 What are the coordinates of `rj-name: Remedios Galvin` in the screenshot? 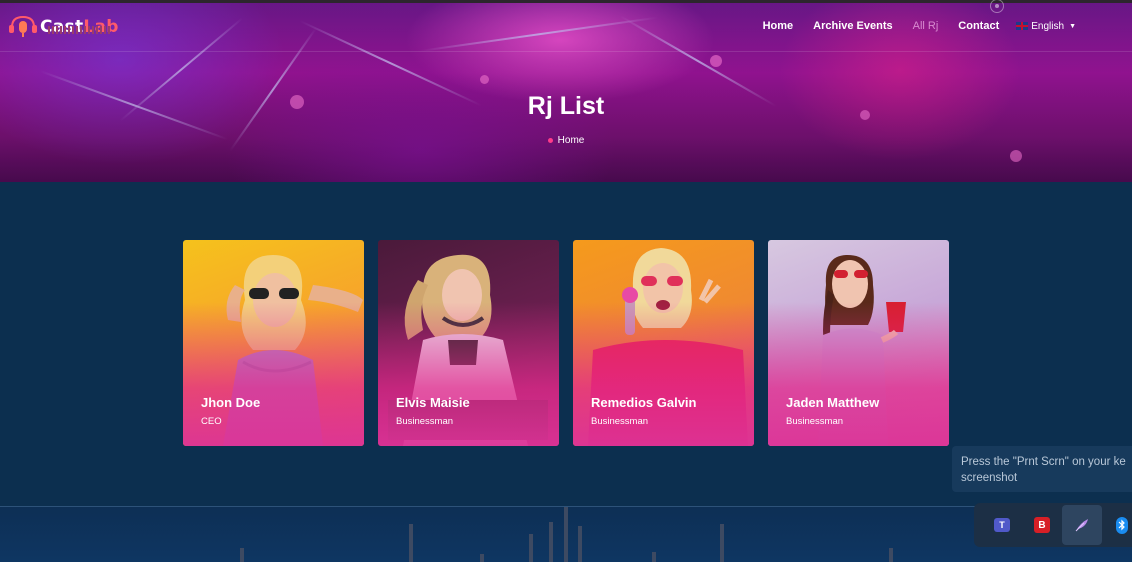 It's located at (644, 402).